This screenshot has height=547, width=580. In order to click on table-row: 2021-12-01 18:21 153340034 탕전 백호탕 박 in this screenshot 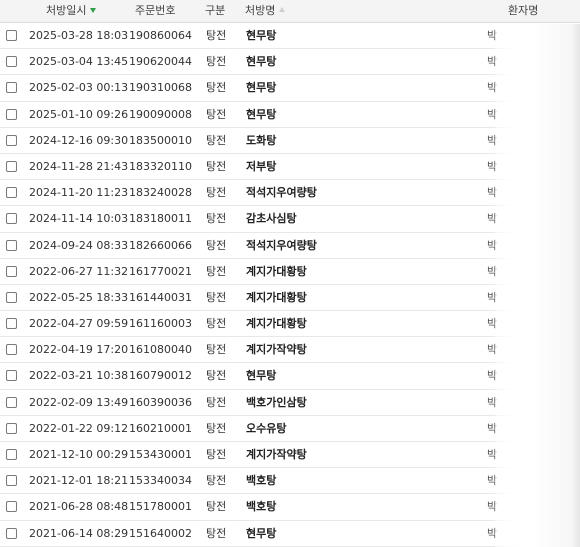, I will do `click(290, 481)`.